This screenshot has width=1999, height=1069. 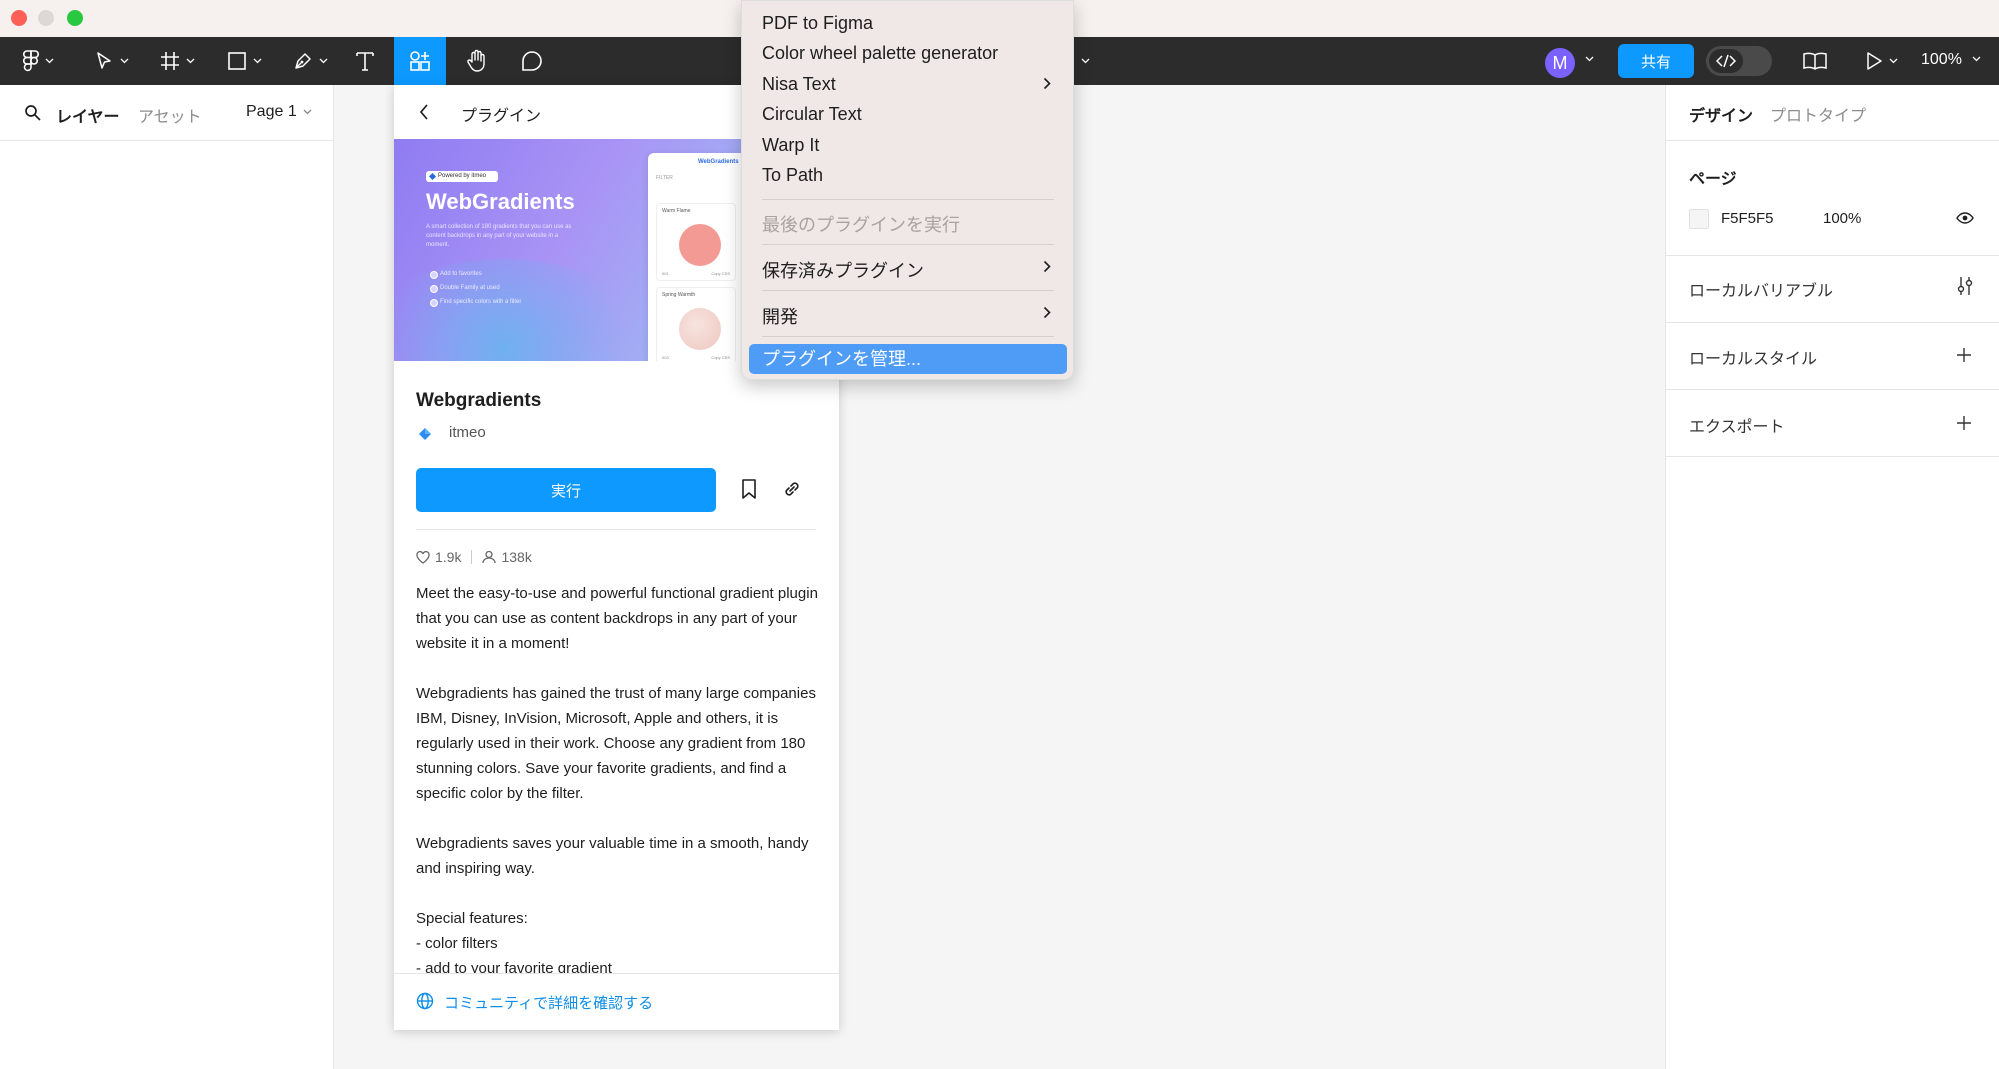 I want to click on mockup-gradient-card: Warm Flame 001 Copy CSS, so click(x=696, y=242).